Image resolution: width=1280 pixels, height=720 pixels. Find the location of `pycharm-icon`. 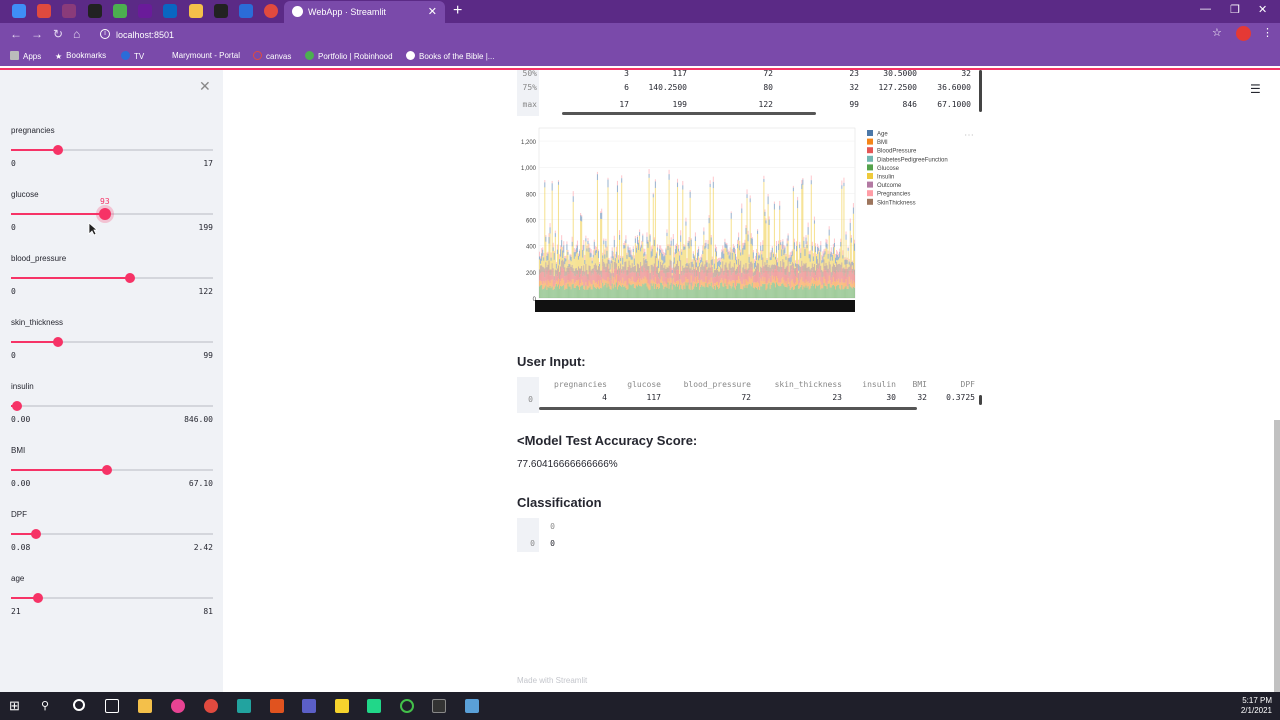

pycharm-icon is located at coordinates (374, 706).